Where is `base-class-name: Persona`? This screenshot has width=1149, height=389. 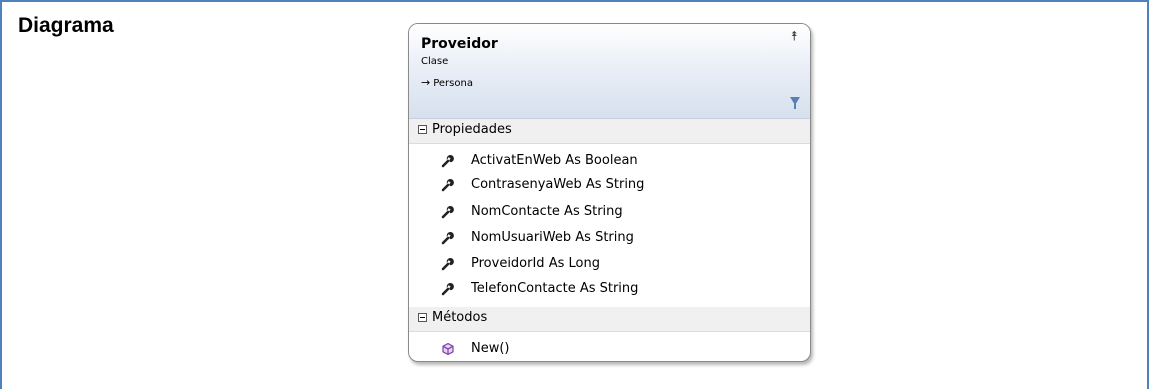
base-class-name: Persona is located at coordinates (453, 83).